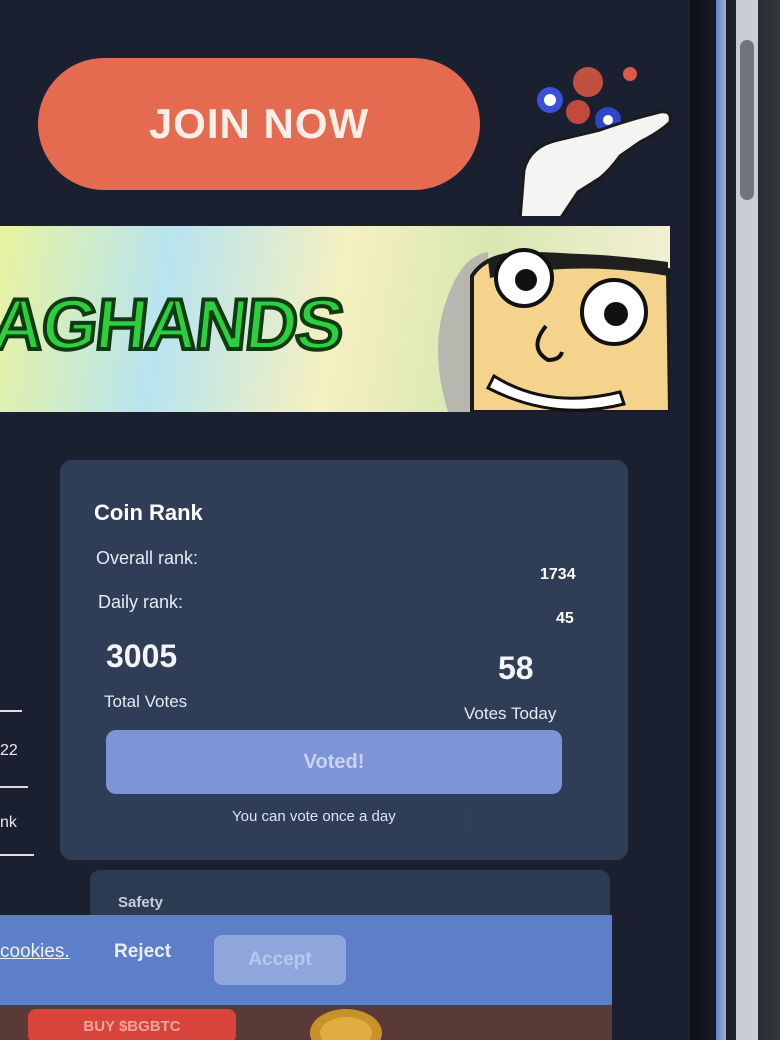 The width and height of the screenshot is (780, 1040). What do you see at coordinates (565, 618) in the screenshot?
I see `daily-rank-value: 45` at bounding box center [565, 618].